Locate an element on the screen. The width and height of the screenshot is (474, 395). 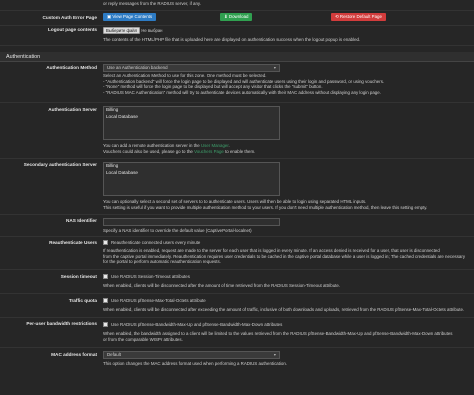
help-text: . is located at coordinates (229, 145).